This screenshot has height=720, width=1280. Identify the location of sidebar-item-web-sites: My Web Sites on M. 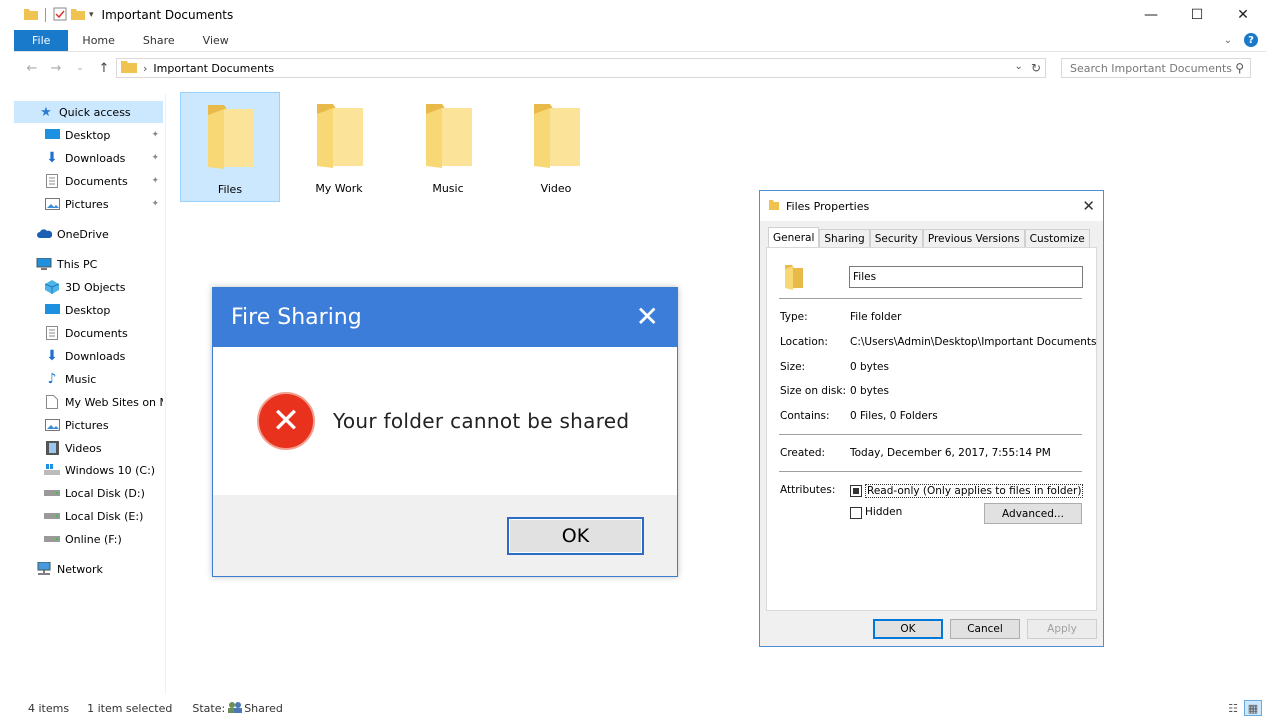
(103, 402).